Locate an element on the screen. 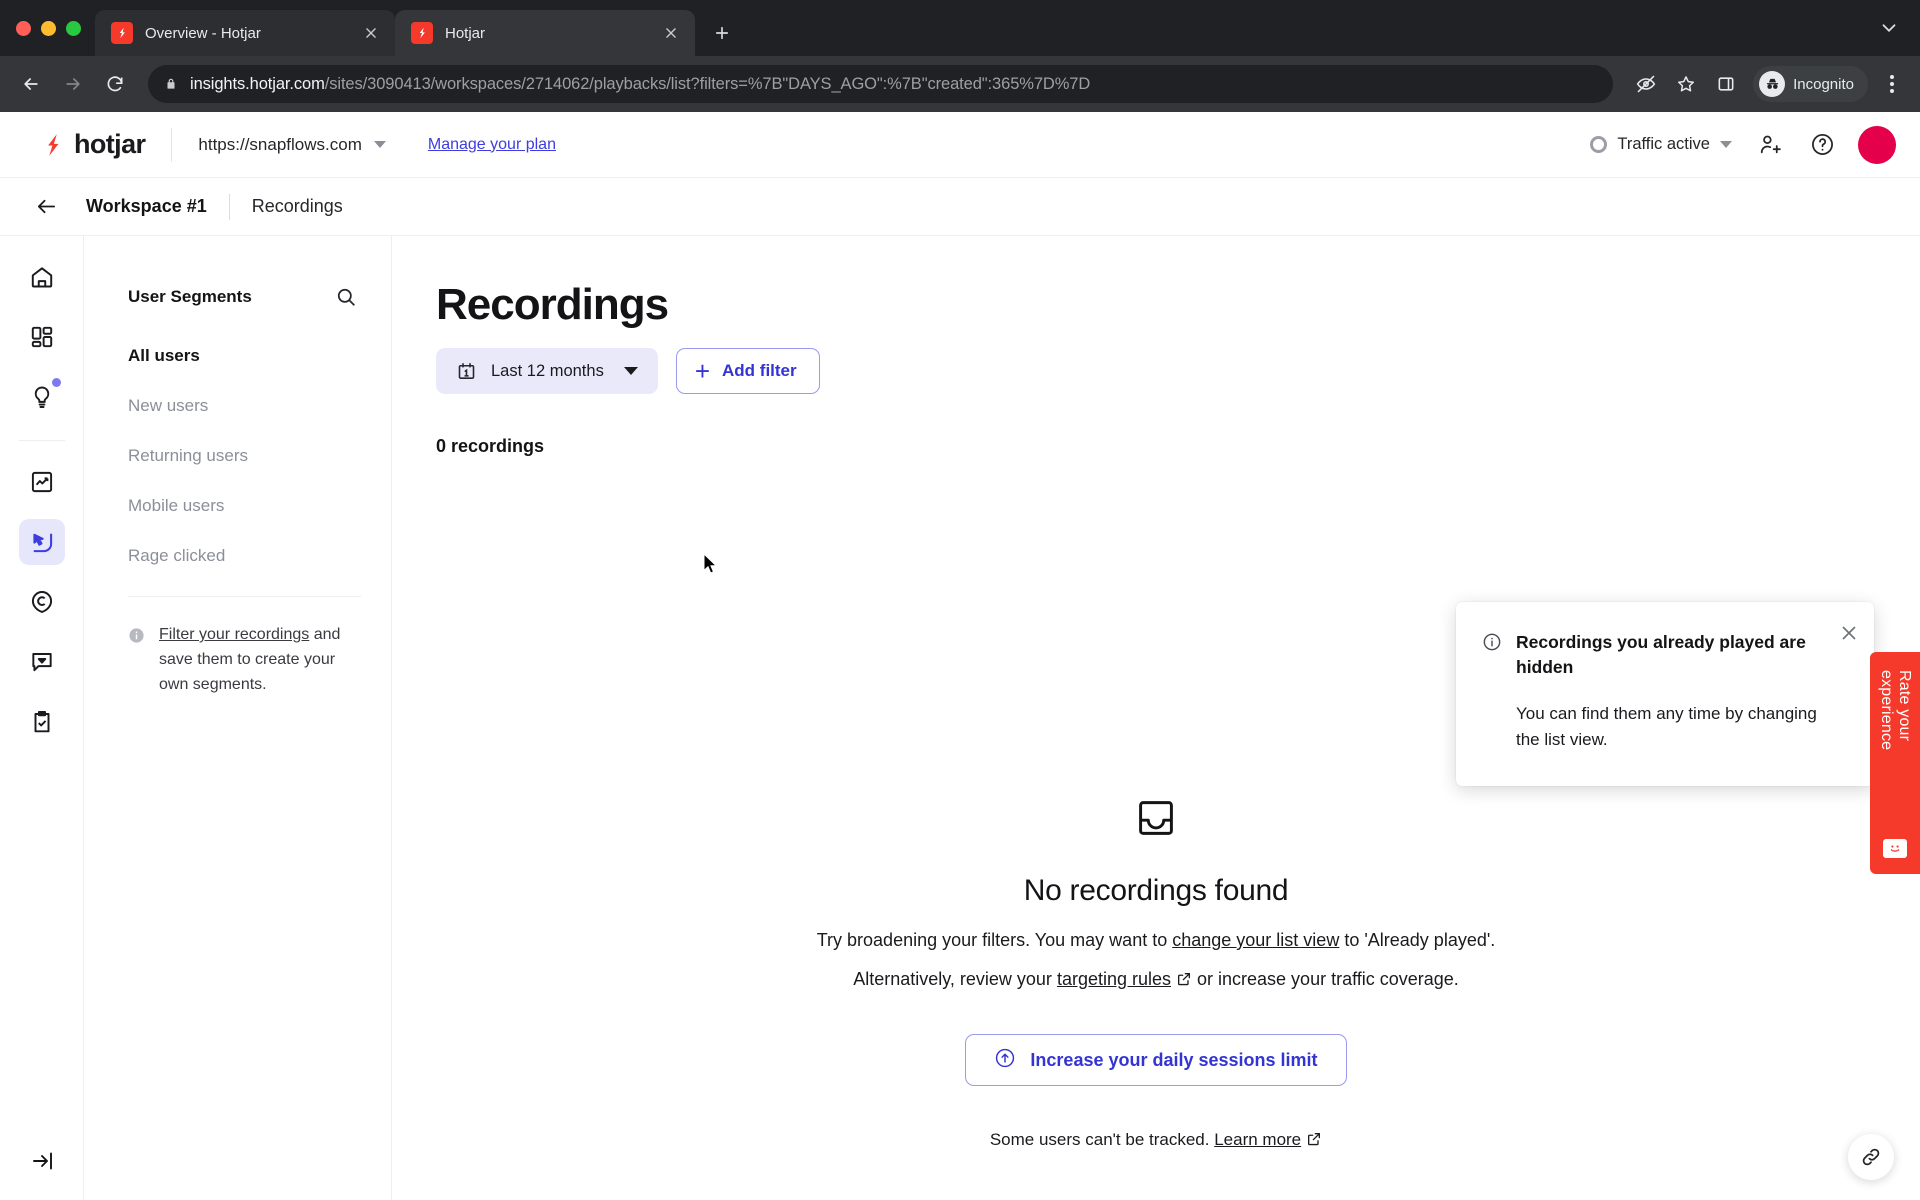 The height and width of the screenshot is (1200, 1920). browser-menu-icon is located at coordinates (1892, 84).